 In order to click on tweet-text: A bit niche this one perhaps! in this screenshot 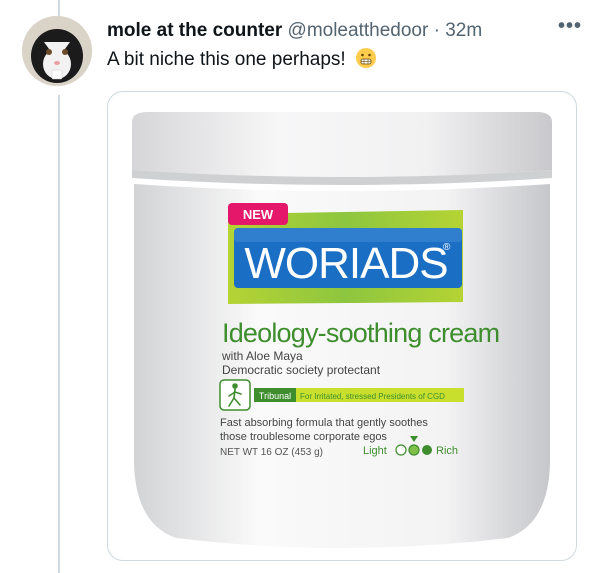, I will do `click(242, 60)`.